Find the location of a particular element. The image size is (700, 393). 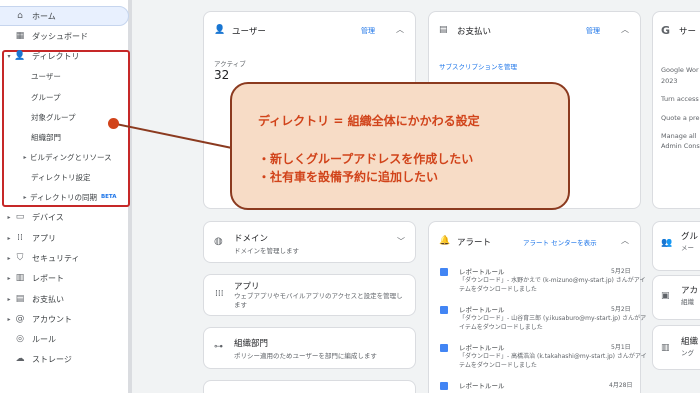

callout-bullet-1: ・新しくグループアドレスを作成したい is located at coordinates (366, 159).